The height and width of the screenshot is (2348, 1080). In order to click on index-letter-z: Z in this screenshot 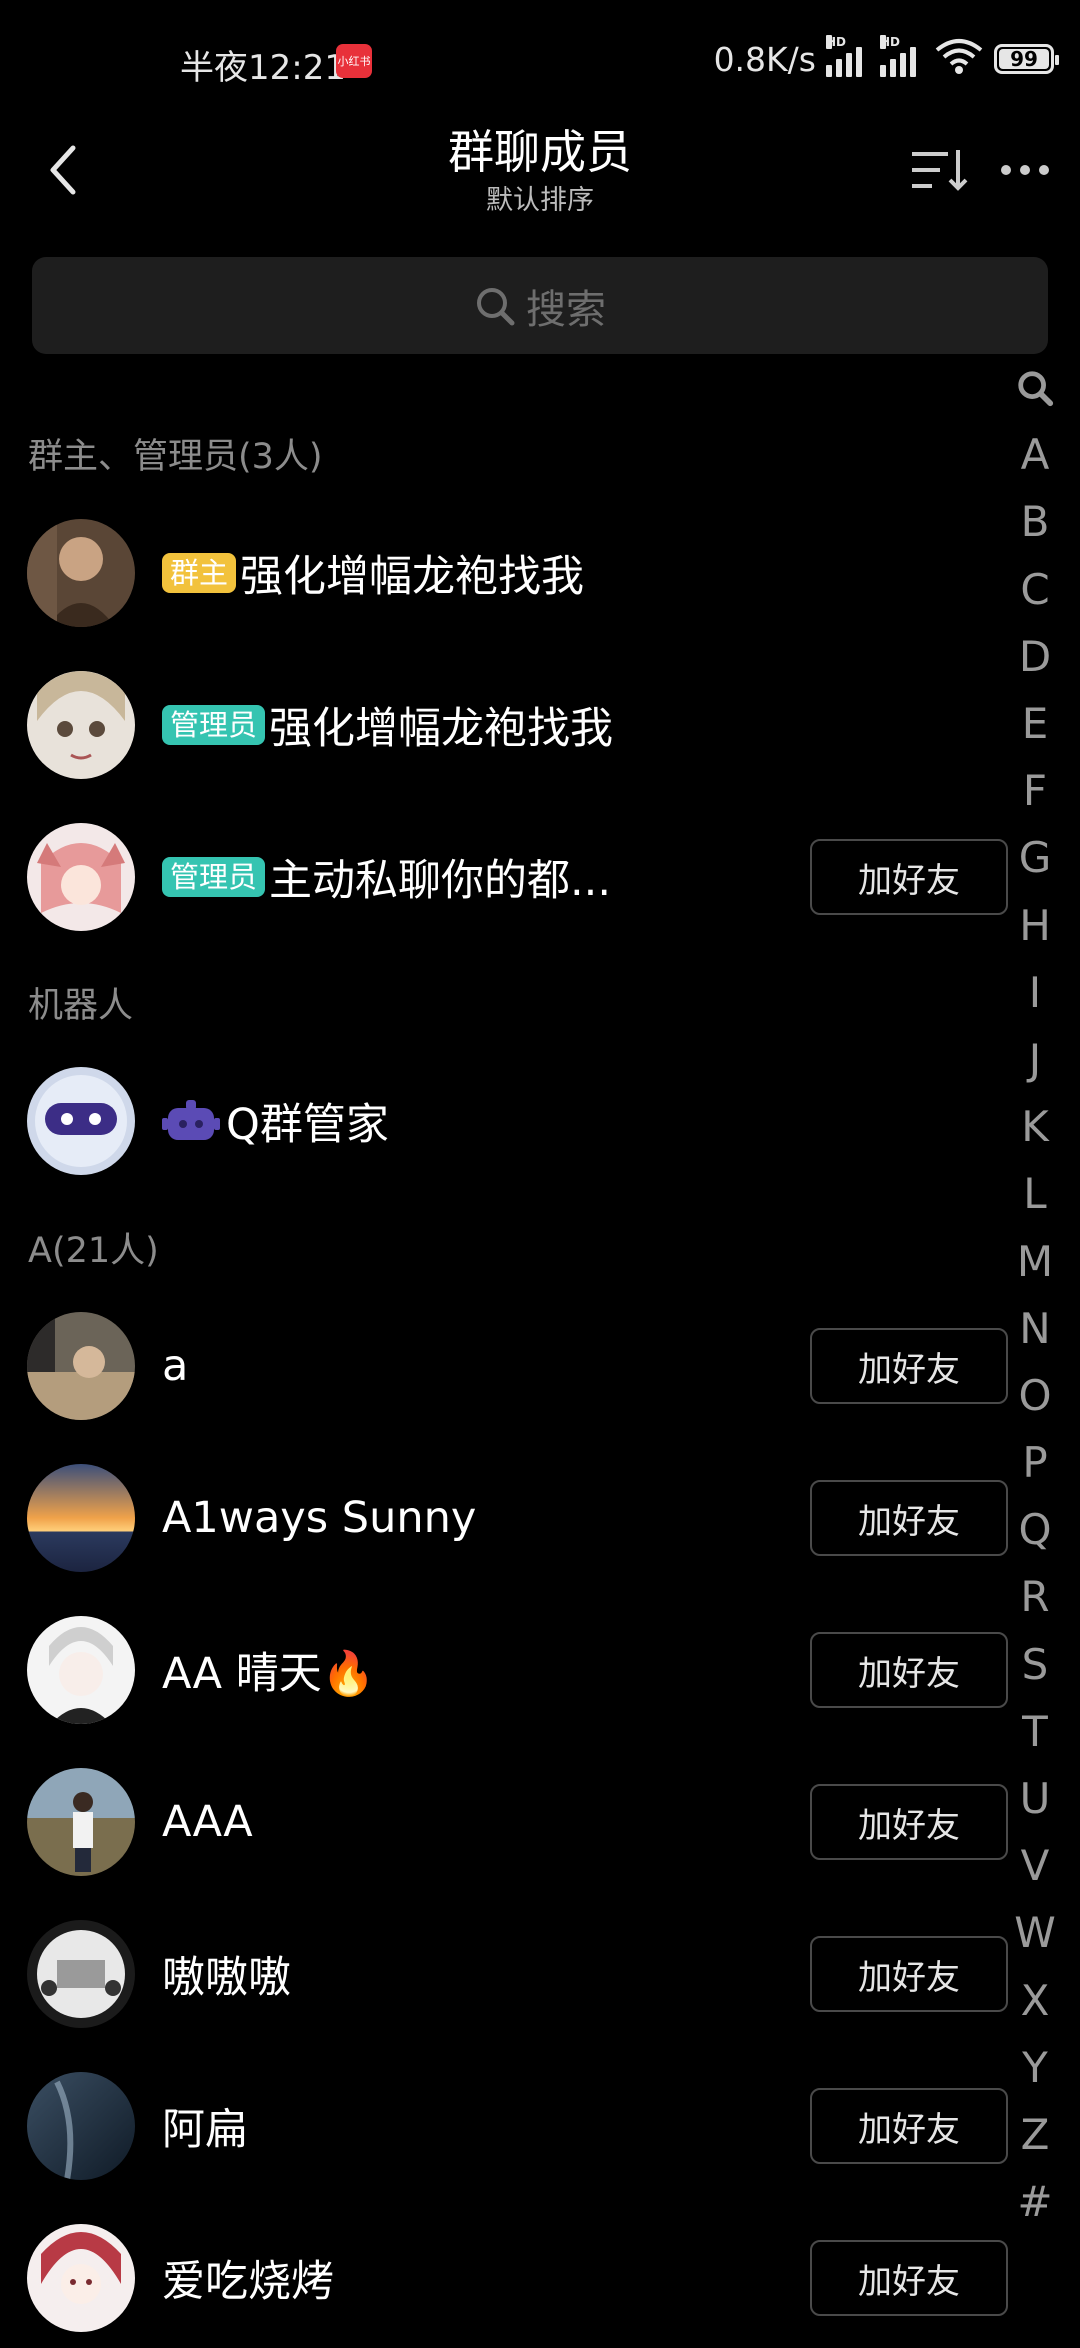, I will do `click(1035, 2134)`.